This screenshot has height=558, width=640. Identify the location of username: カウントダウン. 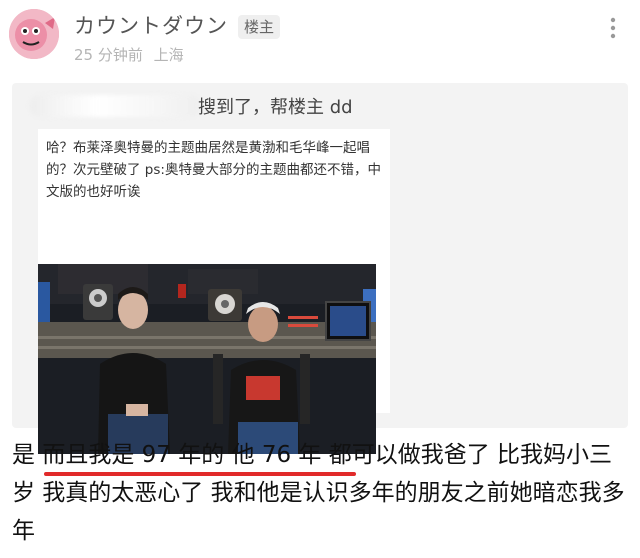
(151, 25).